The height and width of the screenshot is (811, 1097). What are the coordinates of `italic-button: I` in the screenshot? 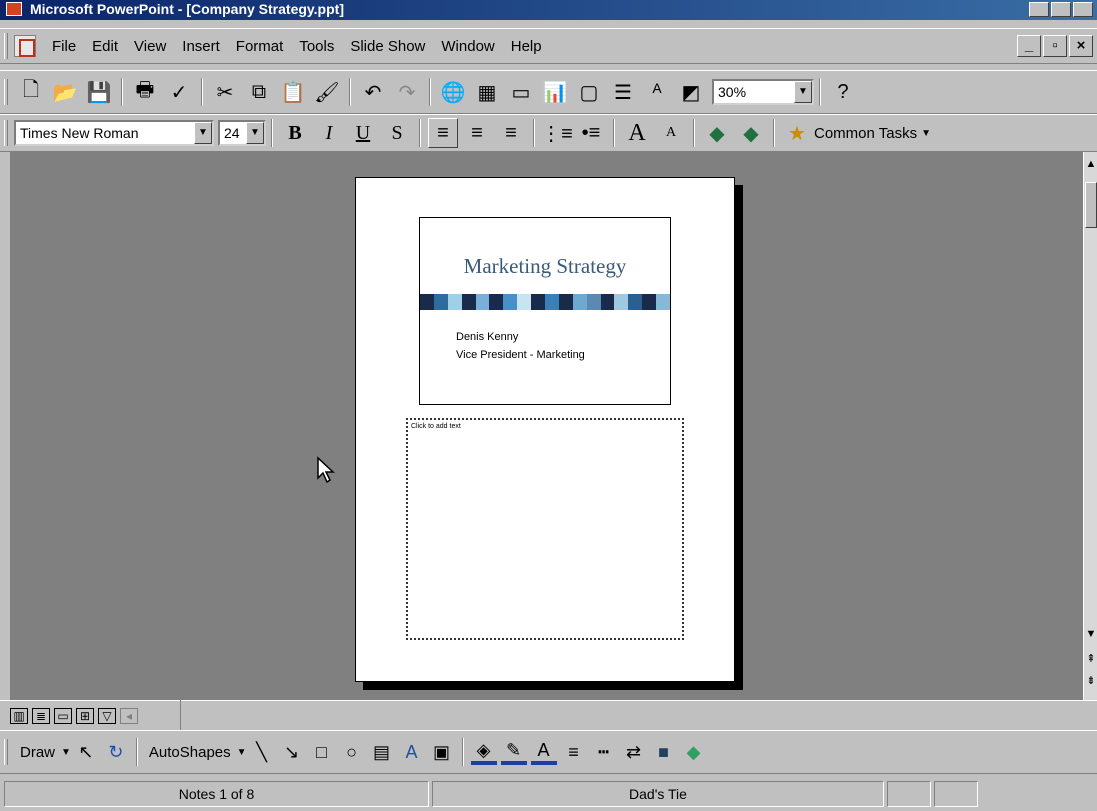 It's located at (329, 133).